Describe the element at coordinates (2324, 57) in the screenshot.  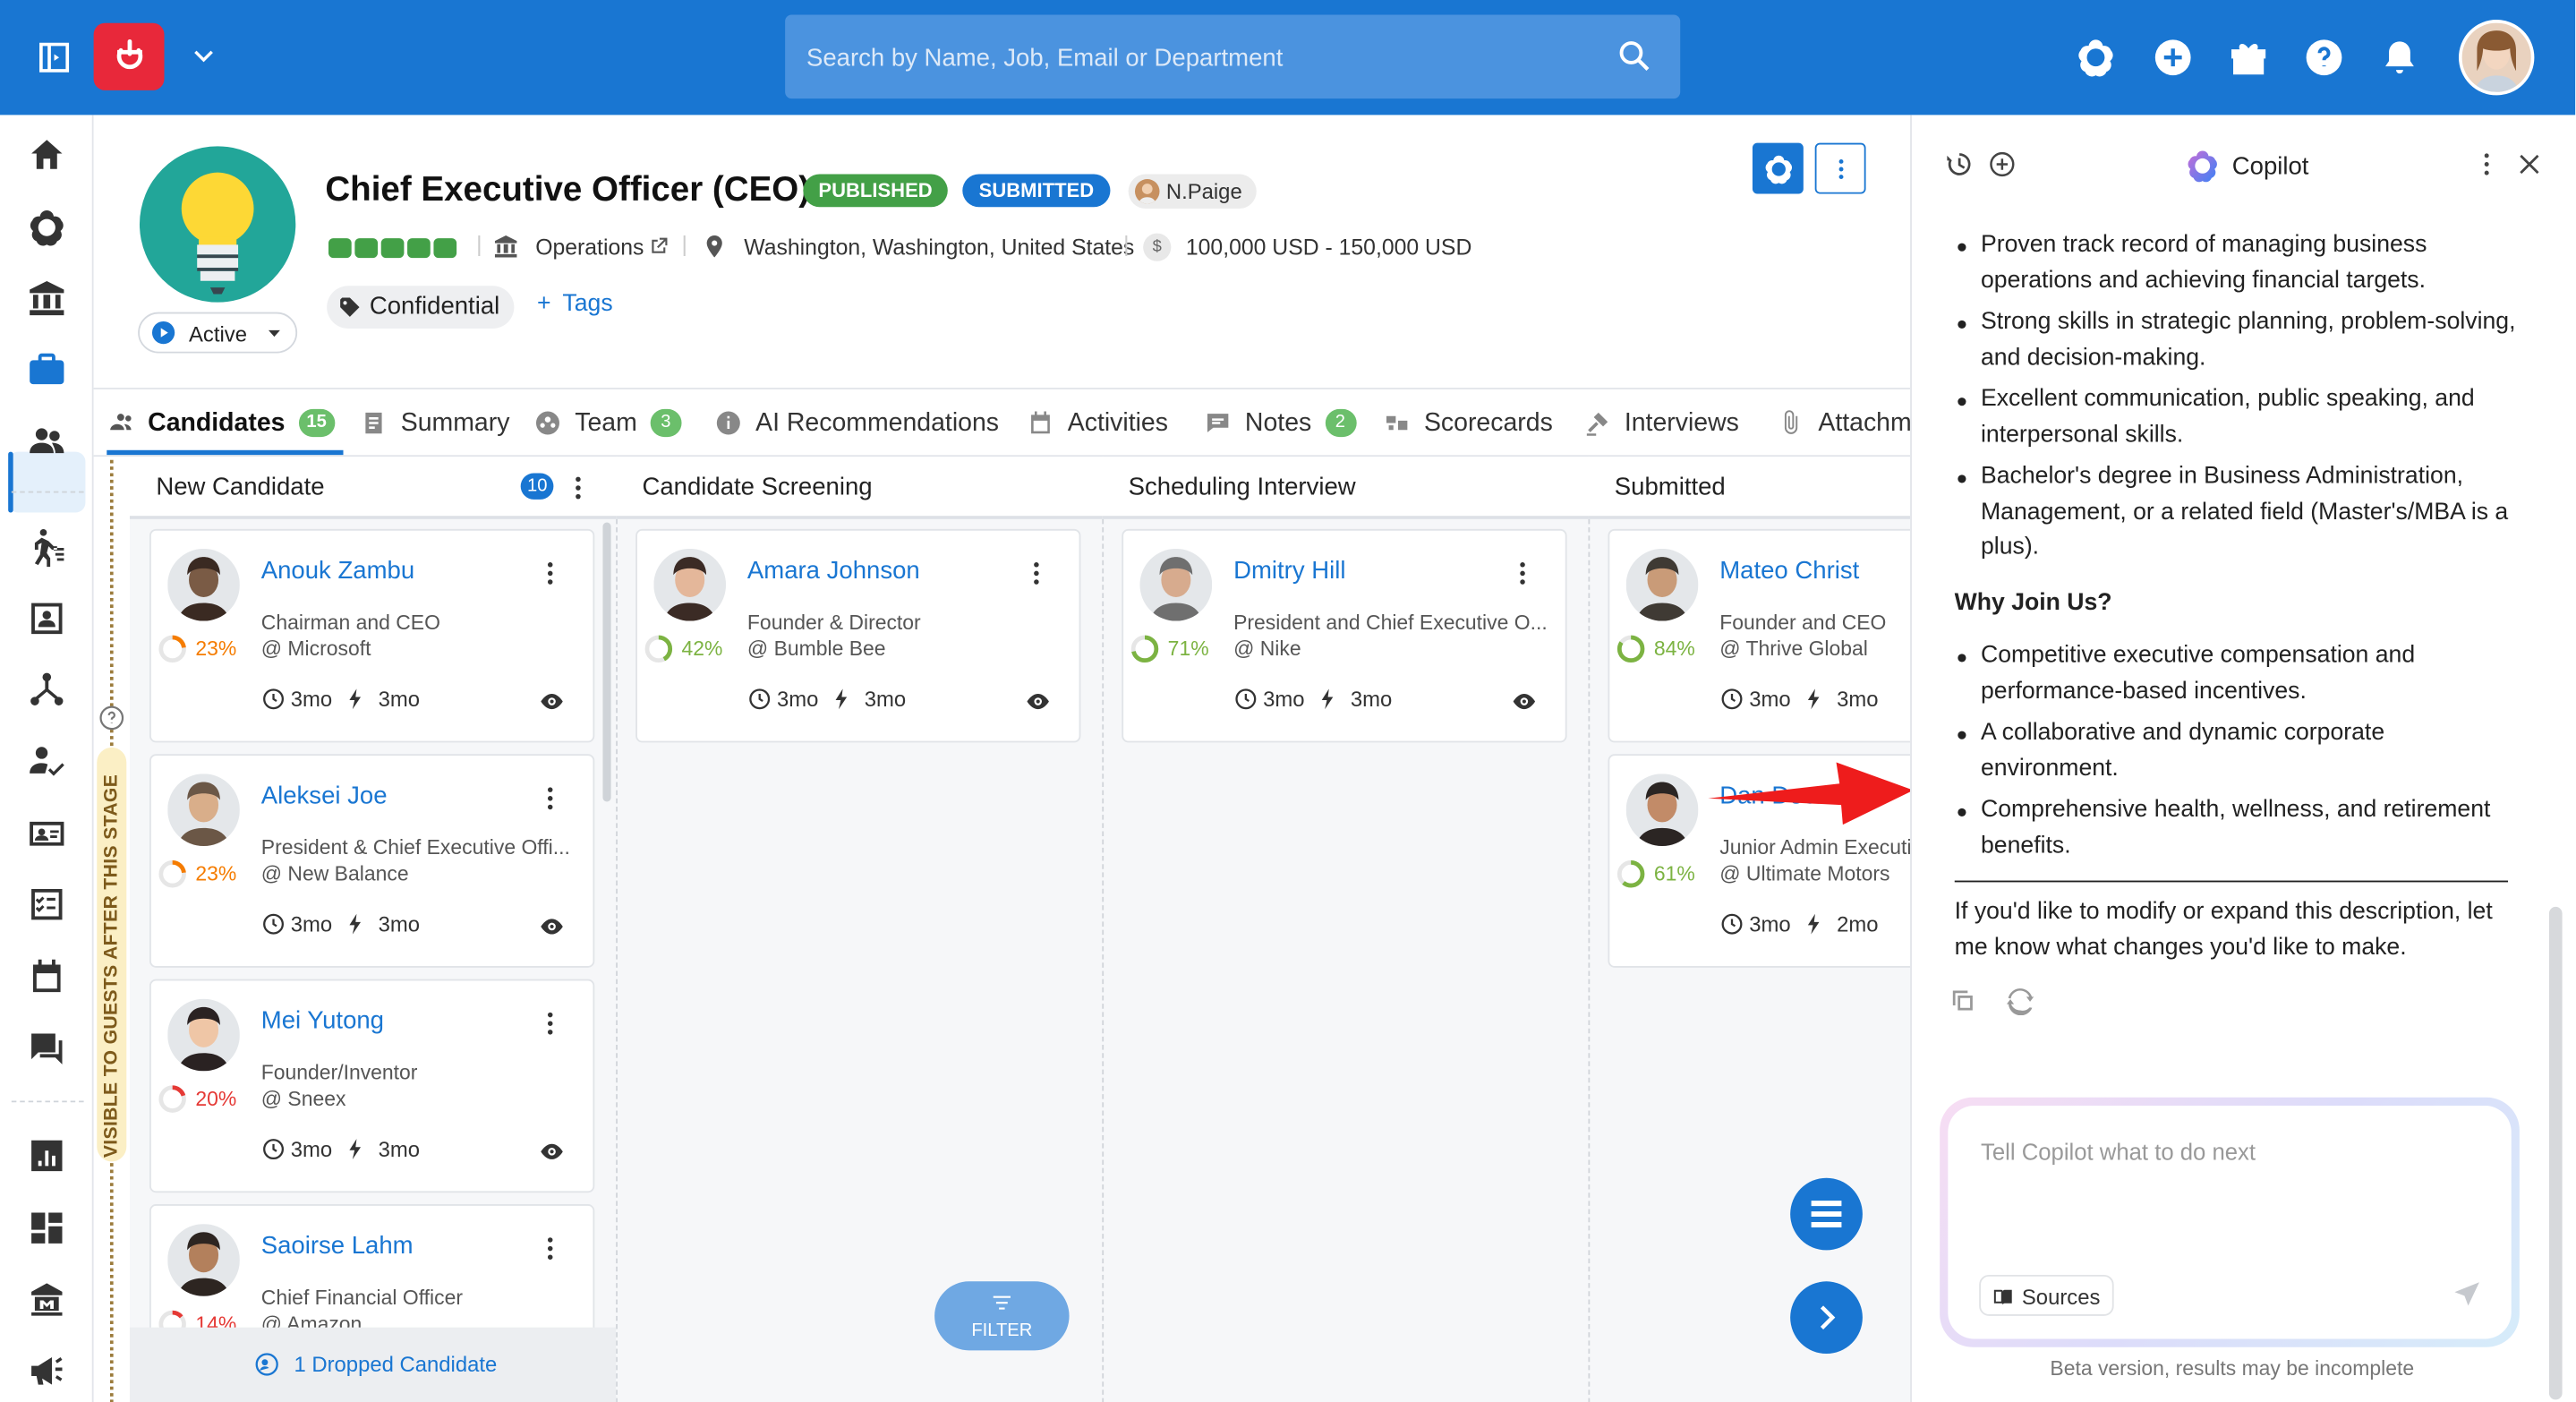
I see `help-icon` at that location.